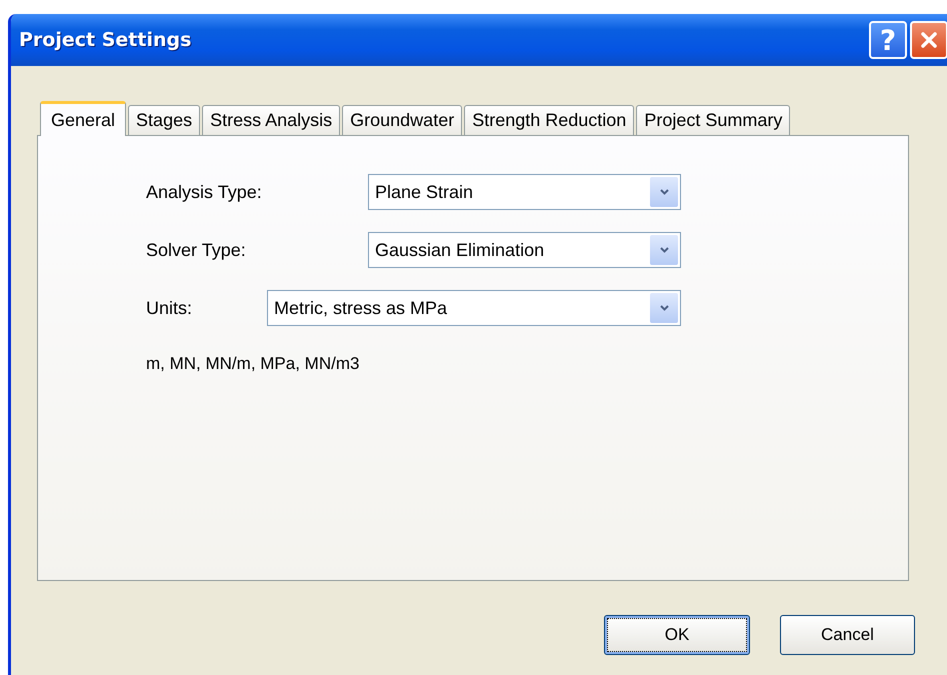 This screenshot has height=675, width=947. What do you see at coordinates (164, 120) in the screenshot?
I see `tab: Stages` at bounding box center [164, 120].